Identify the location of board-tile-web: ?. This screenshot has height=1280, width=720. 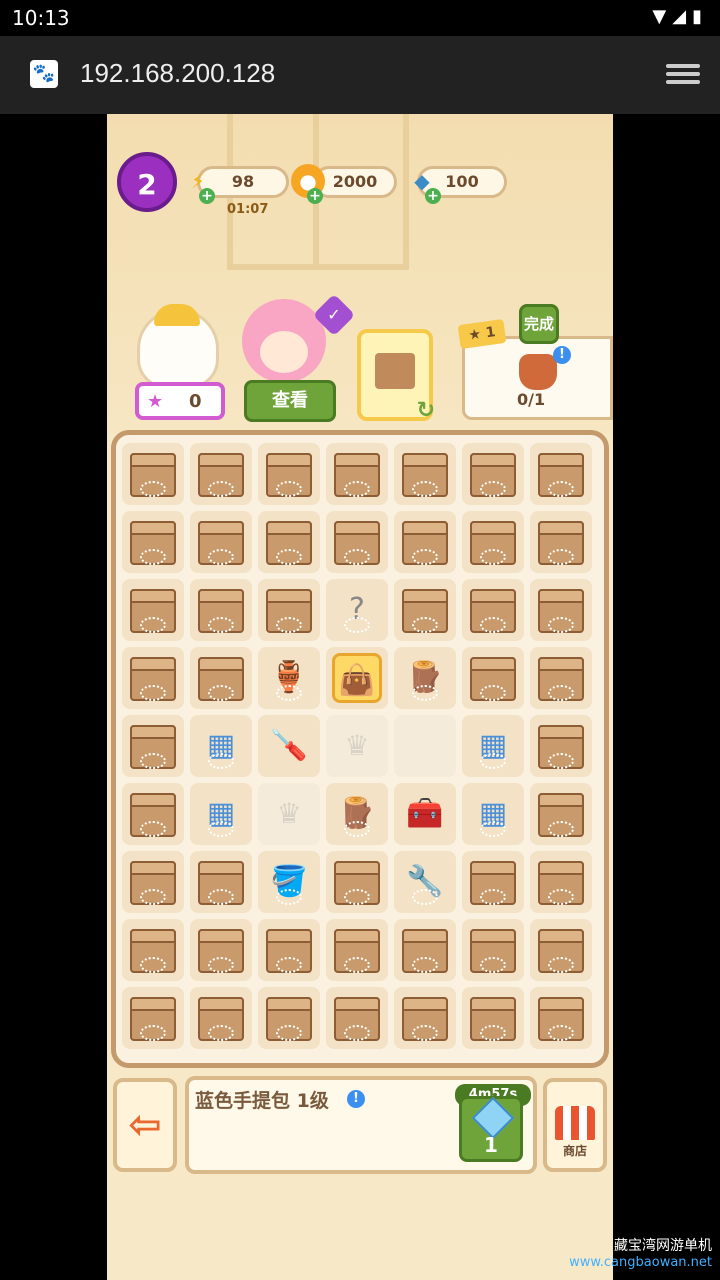
(357, 610).